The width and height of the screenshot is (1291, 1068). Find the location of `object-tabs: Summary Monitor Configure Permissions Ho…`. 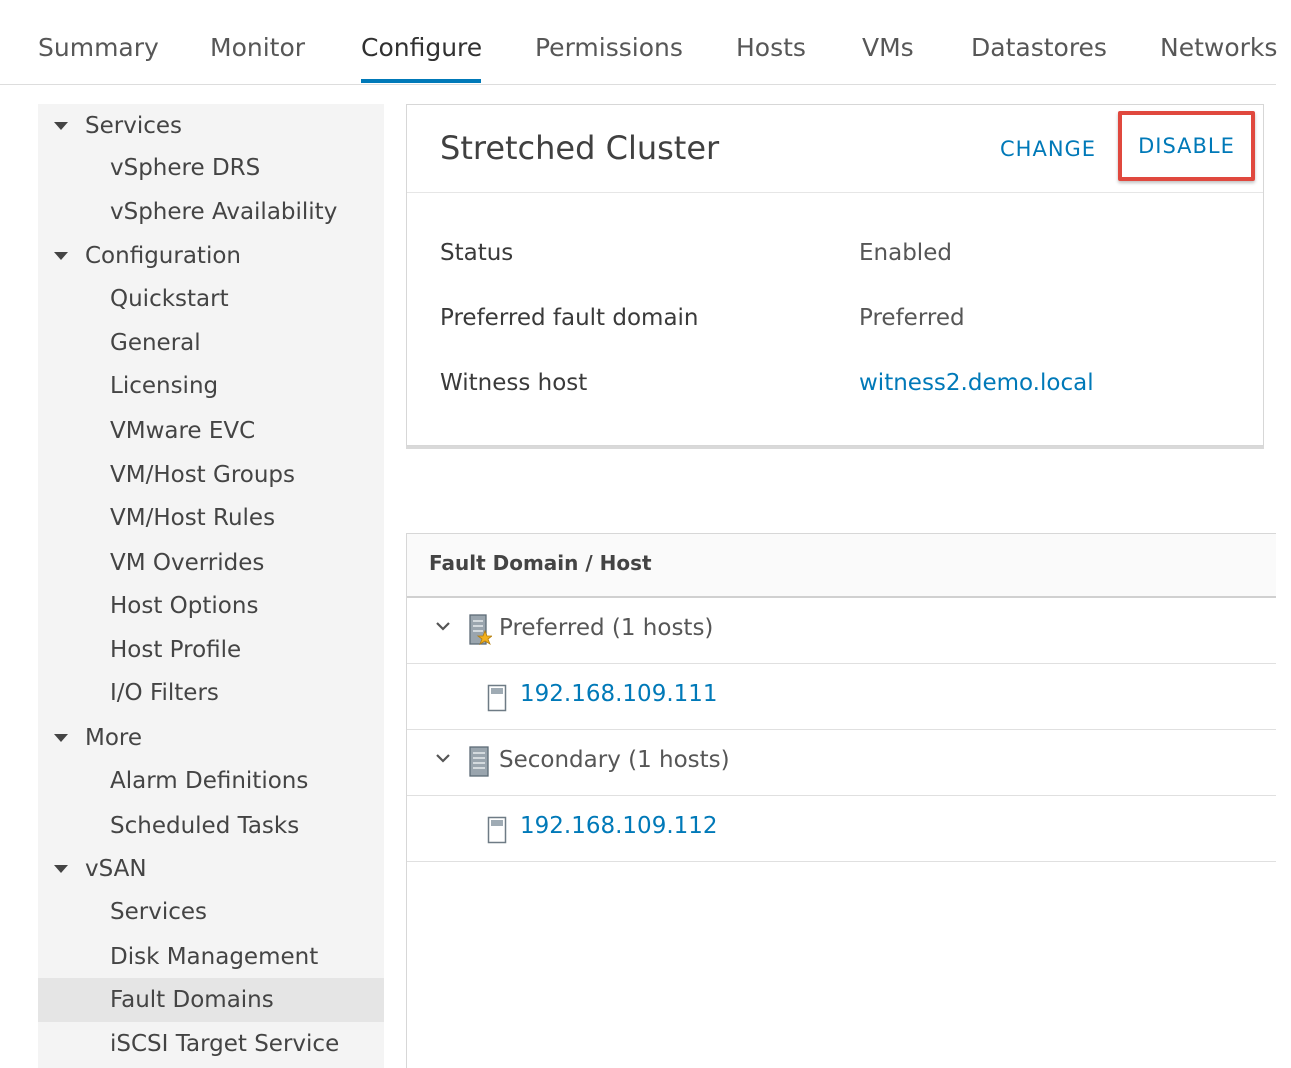

object-tabs: Summary Monitor Configure Permissions Ho… is located at coordinates (638, 42).